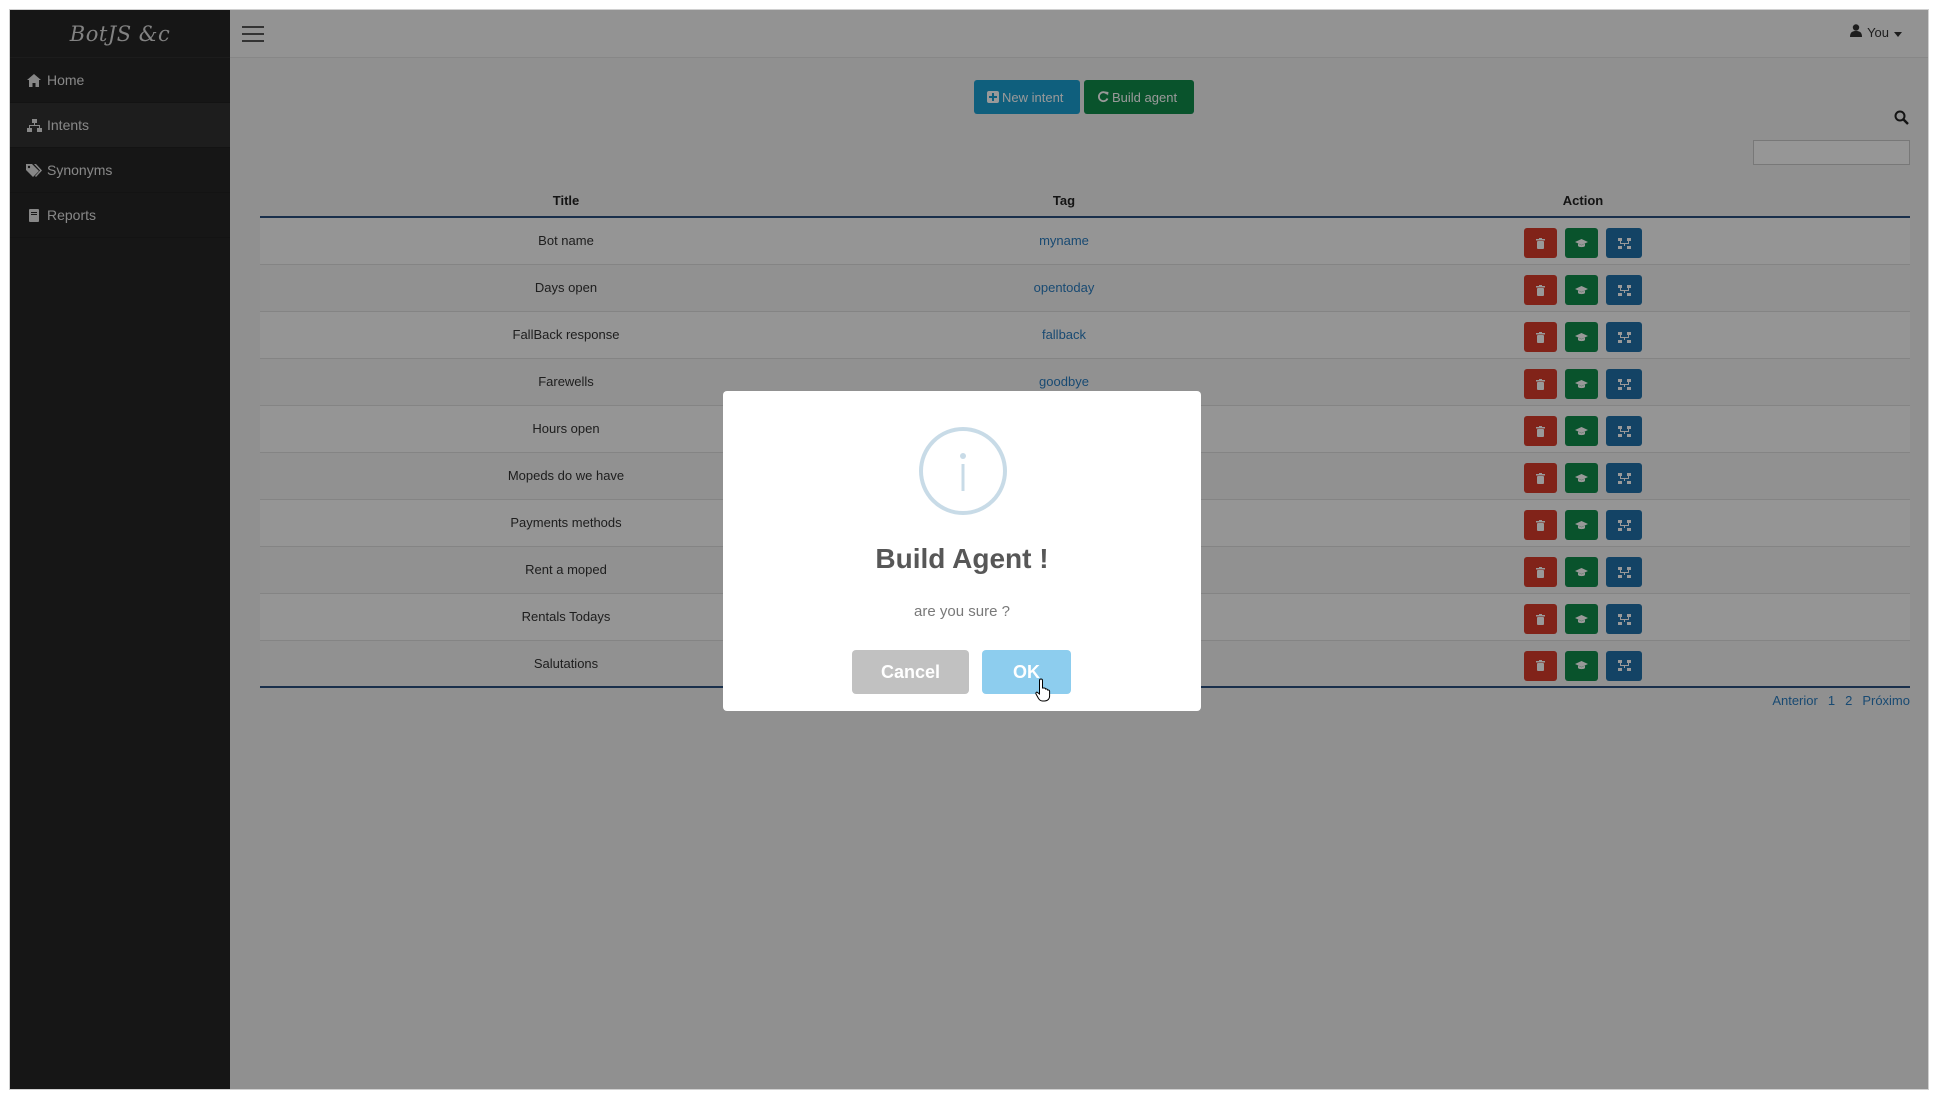 The image size is (1937, 1097). What do you see at coordinates (910, 672) in the screenshot?
I see `cancel-button: Cancel` at bounding box center [910, 672].